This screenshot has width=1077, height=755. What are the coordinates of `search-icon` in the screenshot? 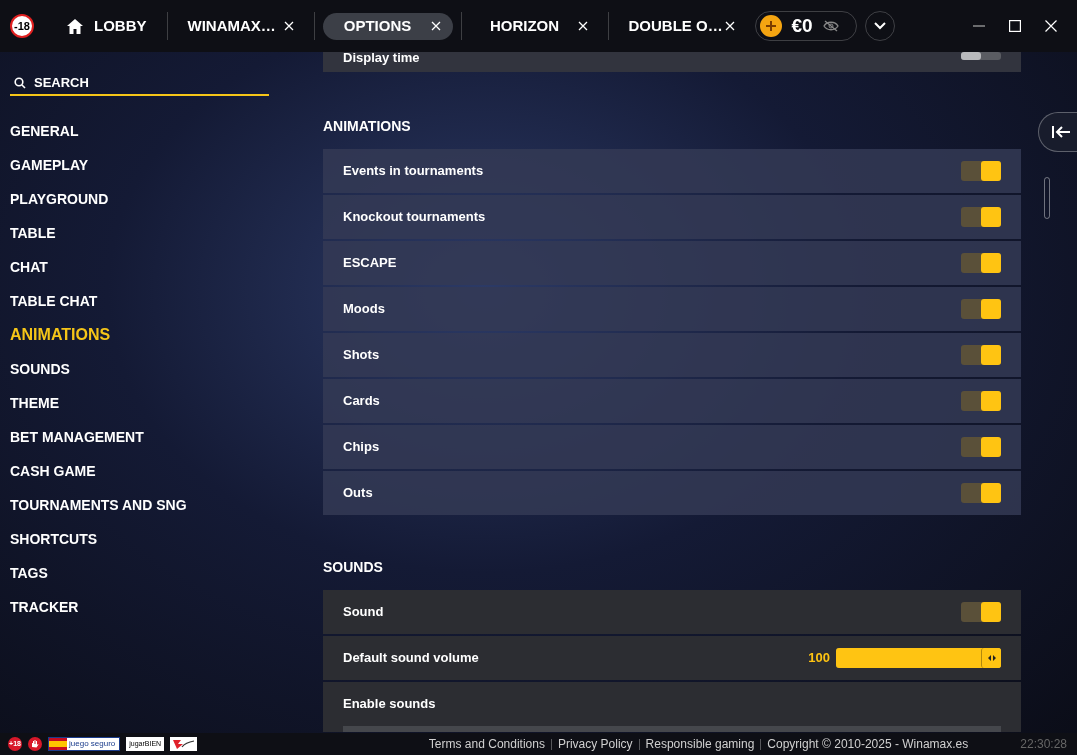 It's located at (20, 83).